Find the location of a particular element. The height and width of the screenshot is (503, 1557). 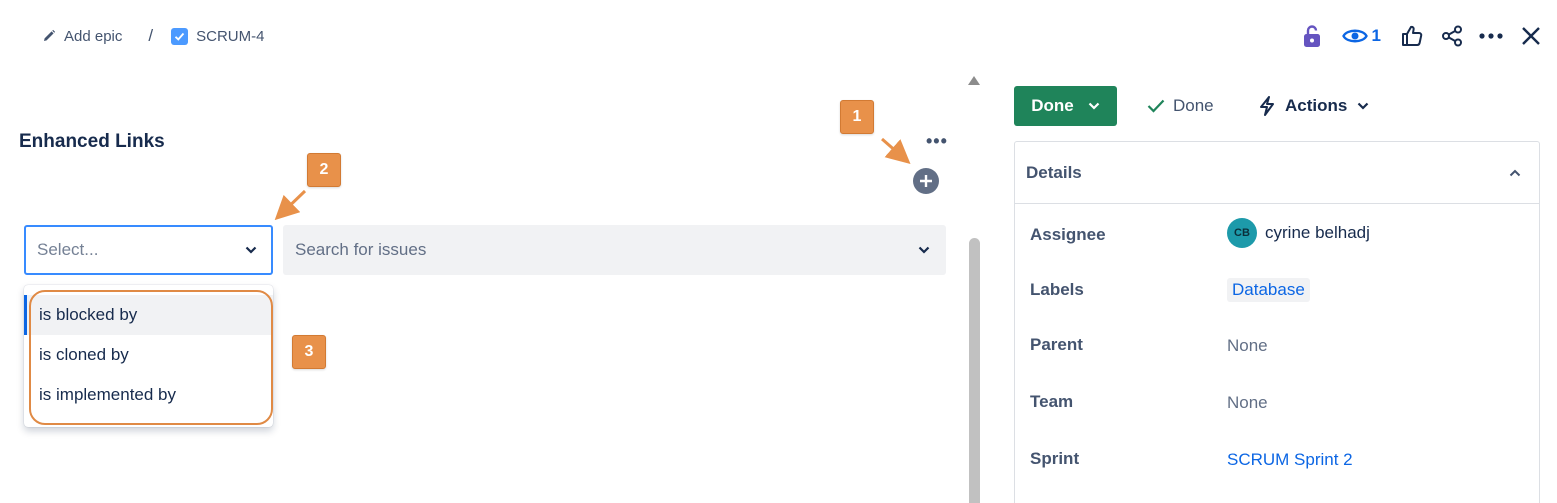

sprint-value: SCRUM Sprint 2 is located at coordinates (1290, 460).